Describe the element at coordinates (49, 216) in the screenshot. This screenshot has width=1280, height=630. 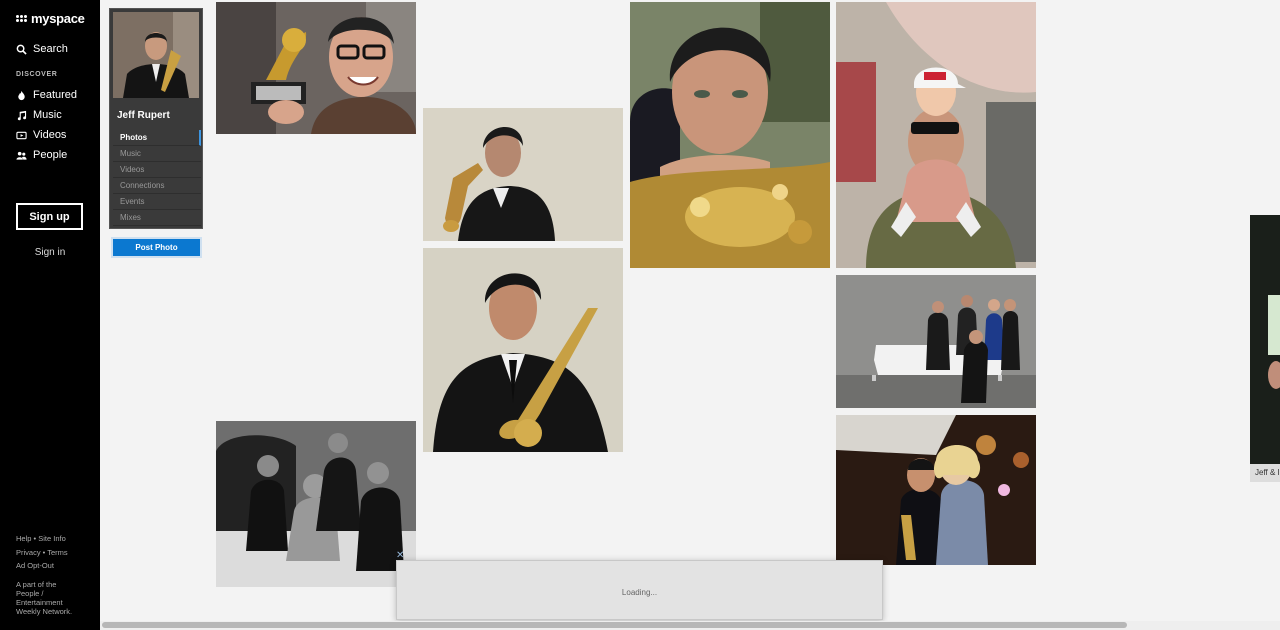
I see `sign-up-button: Sign up` at that location.